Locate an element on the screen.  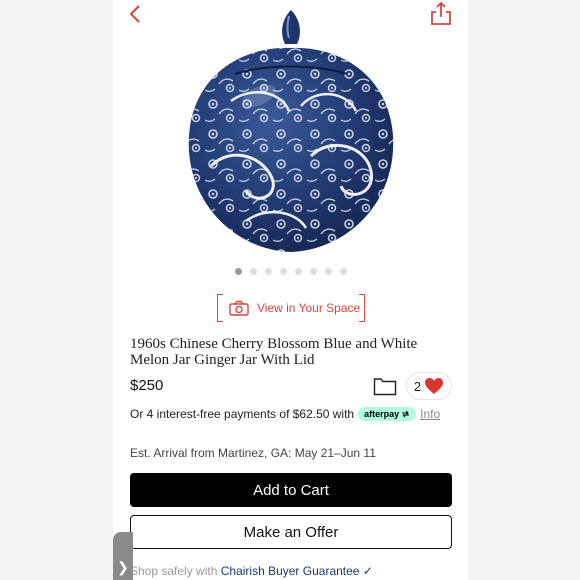
share-icon is located at coordinates (441, 13).